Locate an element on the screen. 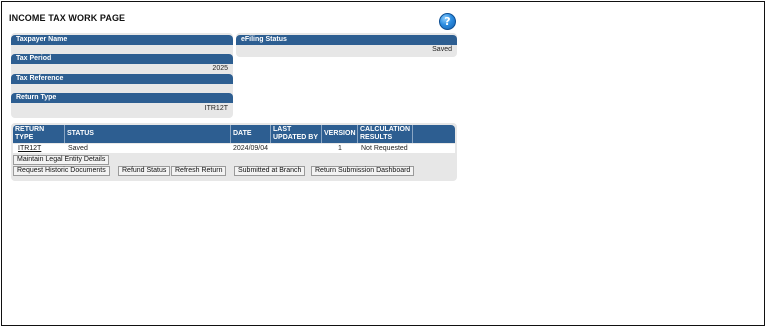 The width and height of the screenshot is (768, 329). col-actions is located at coordinates (432, 134).